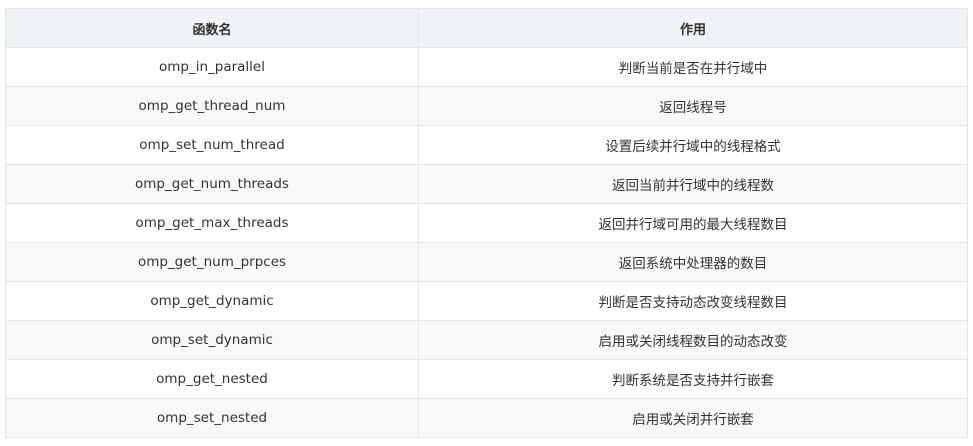 This screenshot has width=973, height=446. I want to click on cell-purpose: 启用或关闭线程数目的动态改变, so click(693, 340).